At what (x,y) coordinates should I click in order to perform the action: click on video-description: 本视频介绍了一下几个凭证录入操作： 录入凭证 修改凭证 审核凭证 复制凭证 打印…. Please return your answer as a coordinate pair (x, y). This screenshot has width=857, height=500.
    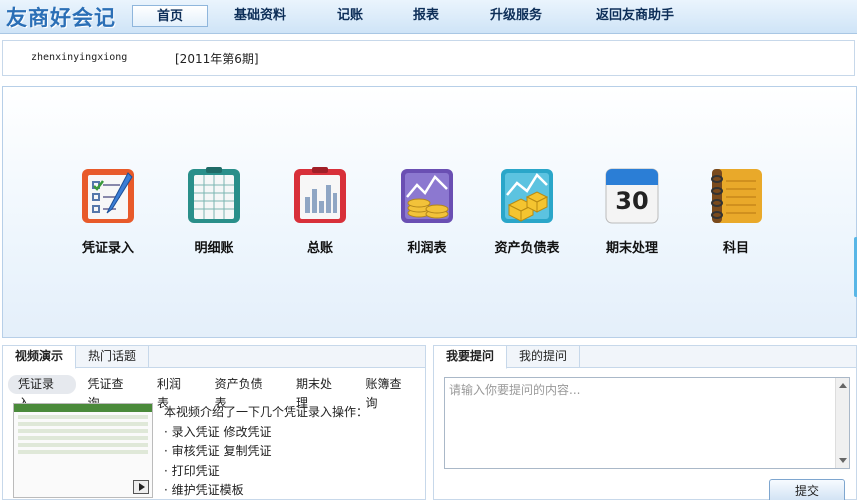
    Looking at the image, I should click on (266, 451).